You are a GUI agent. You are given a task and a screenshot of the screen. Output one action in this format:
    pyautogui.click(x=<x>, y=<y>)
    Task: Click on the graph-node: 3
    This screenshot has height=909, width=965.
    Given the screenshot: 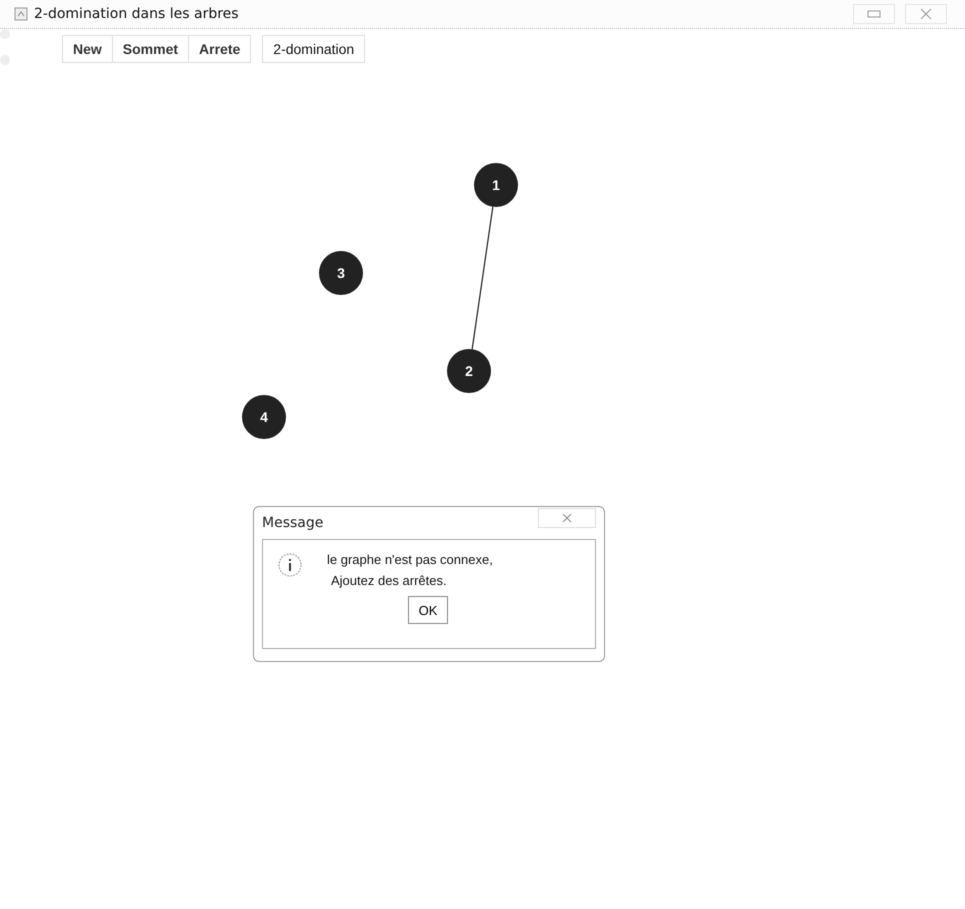 What is the action you would take?
    pyautogui.click(x=341, y=273)
    